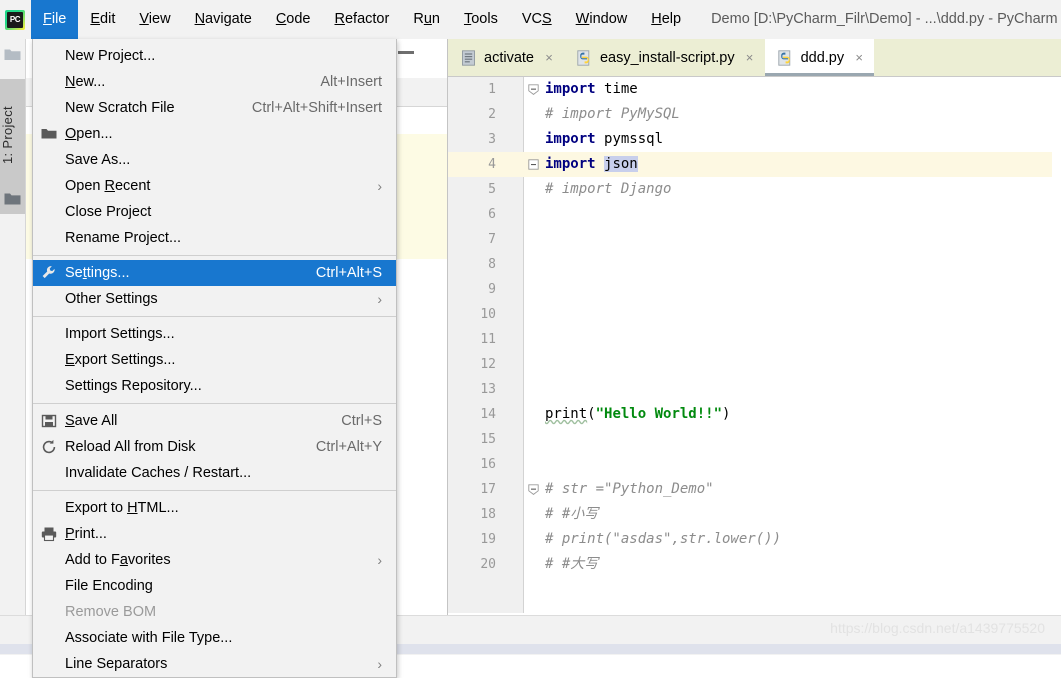  What do you see at coordinates (214, 273) in the screenshot?
I see `menu-item-settings: Settings... Ctrl+Alt+S` at bounding box center [214, 273].